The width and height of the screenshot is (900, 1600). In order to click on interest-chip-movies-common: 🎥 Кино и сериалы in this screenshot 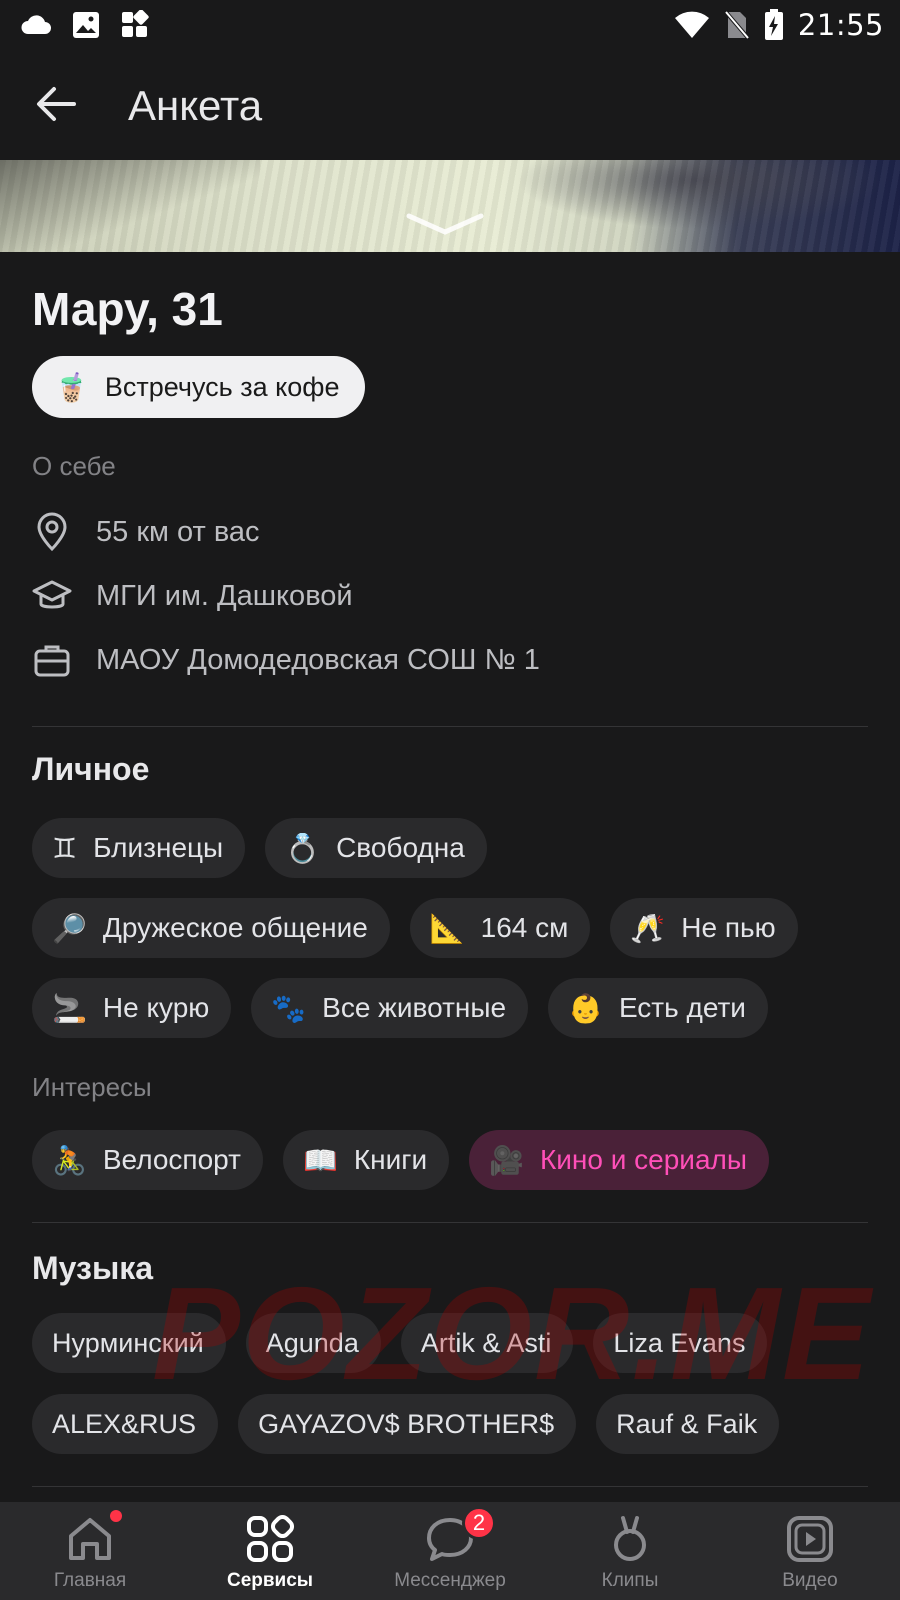, I will do `click(619, 1160)`.